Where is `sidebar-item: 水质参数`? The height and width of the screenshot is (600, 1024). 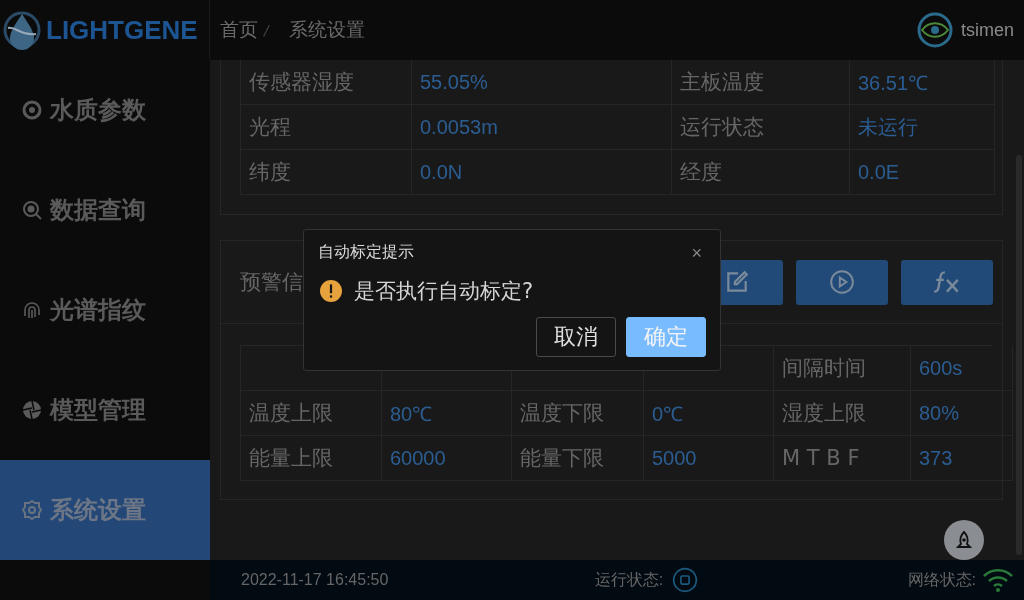
sidebar-item: 水质参数 is located at coordinates (105, 110).